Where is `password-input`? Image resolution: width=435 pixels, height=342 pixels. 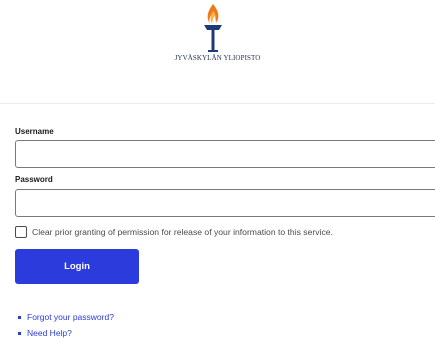
password-input is located at coordinates (225, 203).